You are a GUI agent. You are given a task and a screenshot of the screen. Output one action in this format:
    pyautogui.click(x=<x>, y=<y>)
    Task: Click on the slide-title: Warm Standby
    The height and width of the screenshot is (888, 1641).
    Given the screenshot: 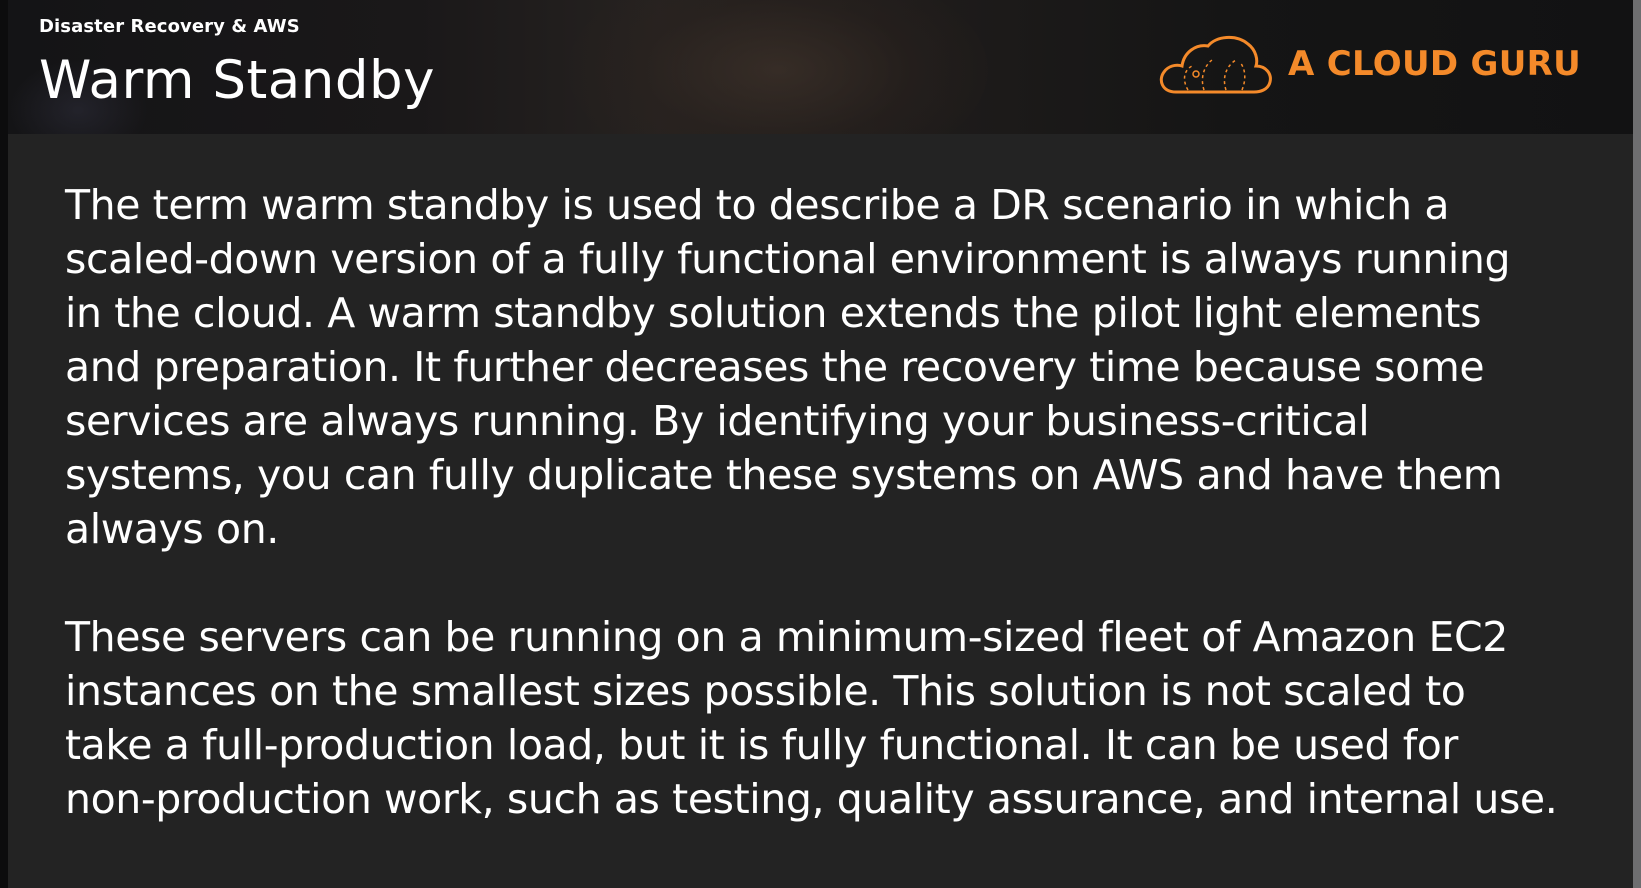 What is the action you would take?
    pyautogui.click(x=237, y=80)
    